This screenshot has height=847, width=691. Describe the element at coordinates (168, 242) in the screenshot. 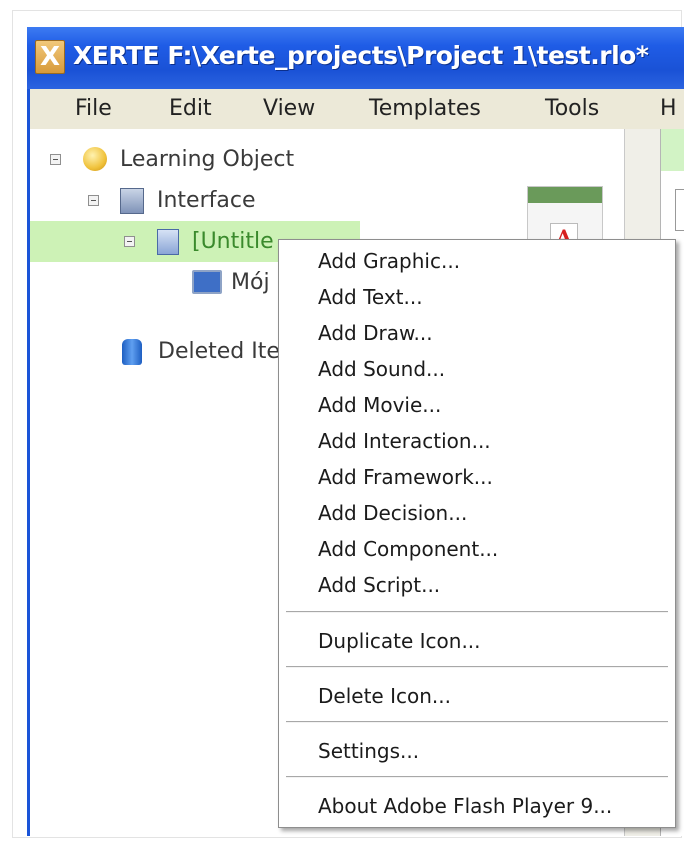

I see `page-icon` at that location.